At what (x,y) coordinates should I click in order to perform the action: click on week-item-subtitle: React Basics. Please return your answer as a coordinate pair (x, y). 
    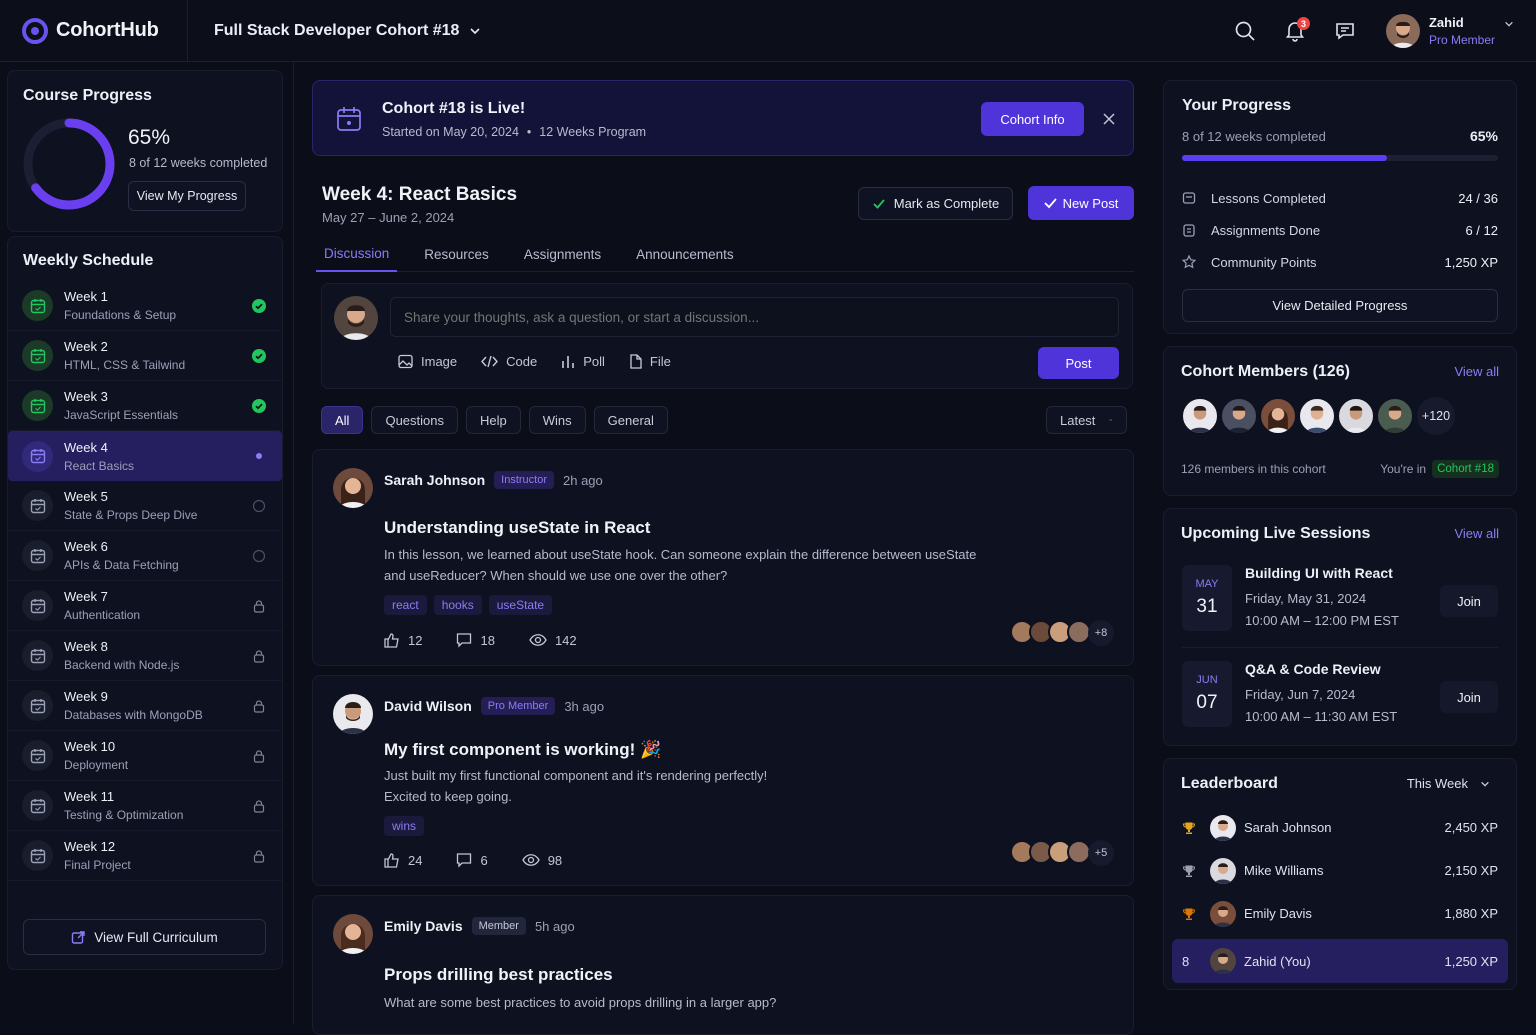
    Looking at the image, I should click on (99, 465).